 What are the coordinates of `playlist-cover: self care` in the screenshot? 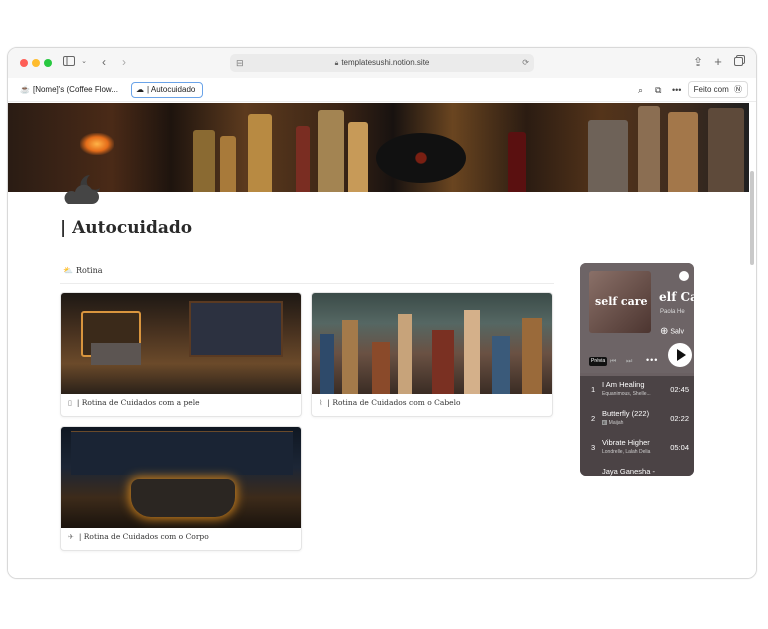 It's located at (620, 302).